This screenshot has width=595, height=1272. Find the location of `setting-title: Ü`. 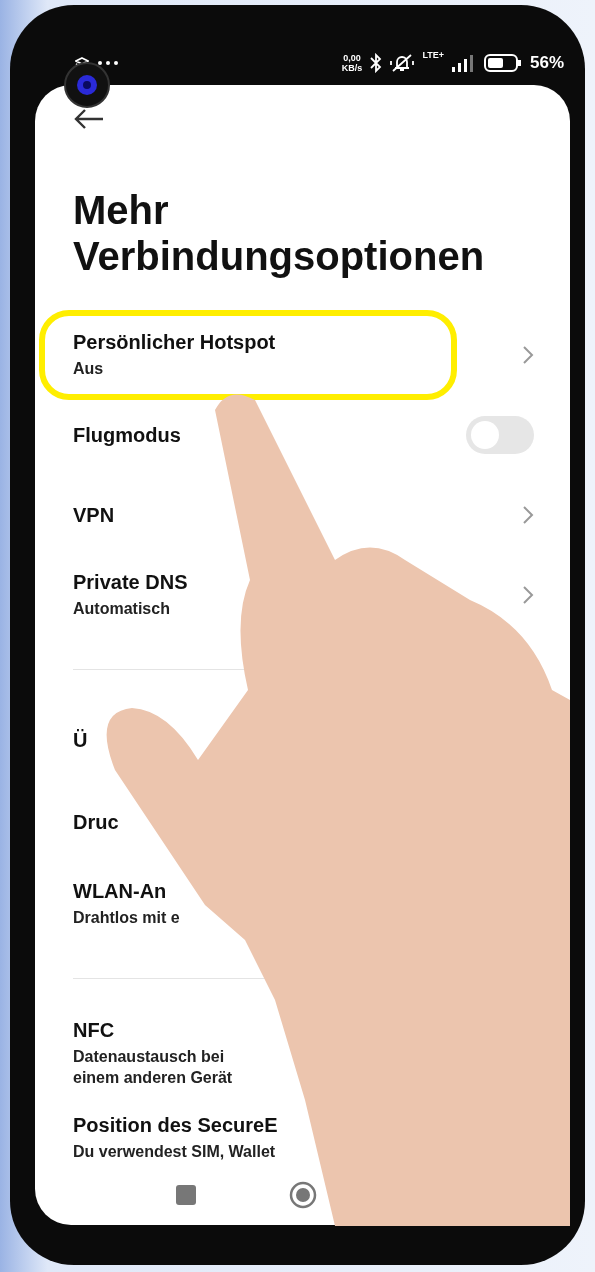

setting-title: Ü is located at coordinates (80, 740).